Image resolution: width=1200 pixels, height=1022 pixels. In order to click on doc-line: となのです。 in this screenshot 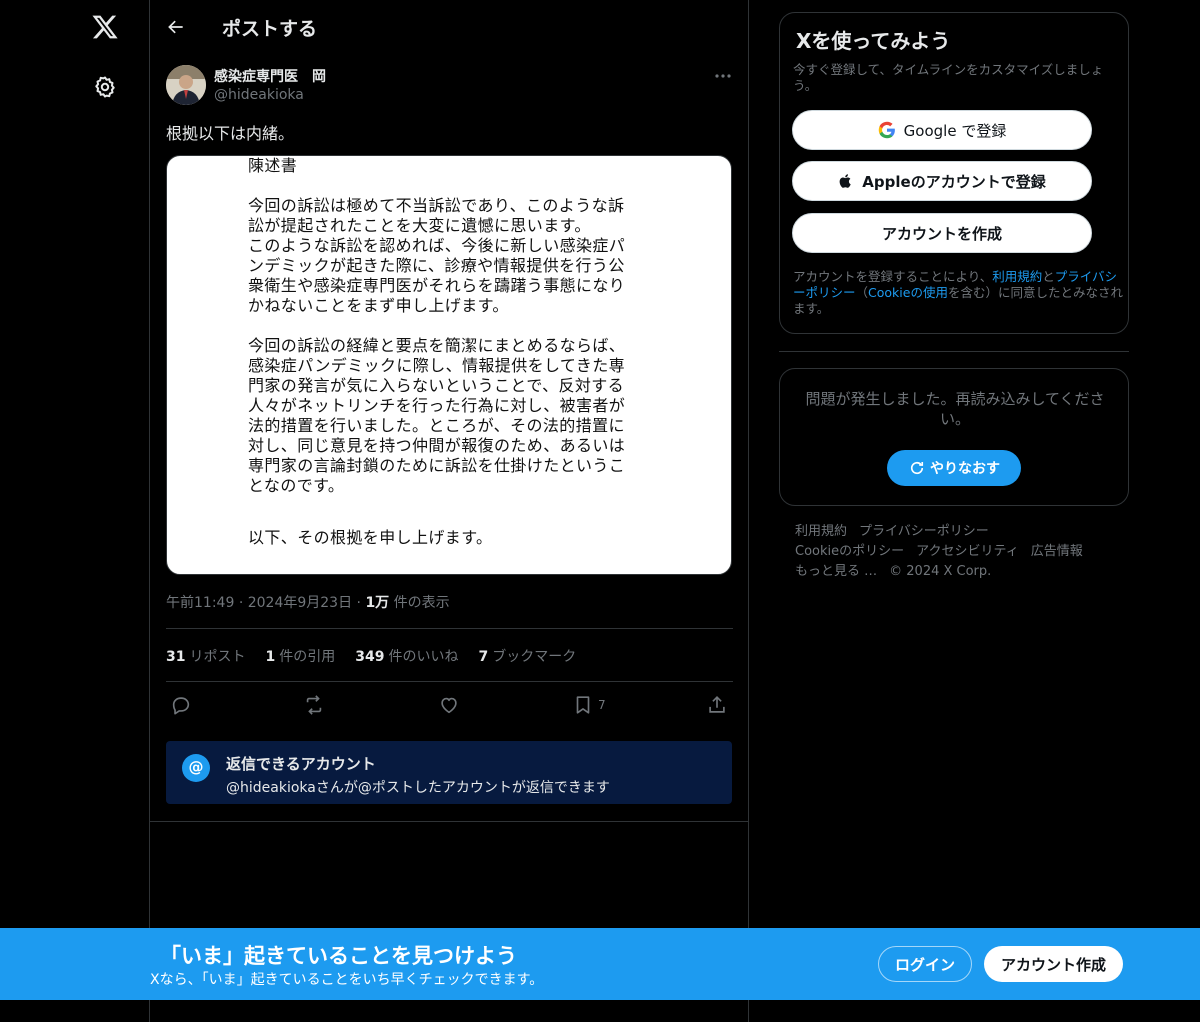, I will do `click(296, 485)`.